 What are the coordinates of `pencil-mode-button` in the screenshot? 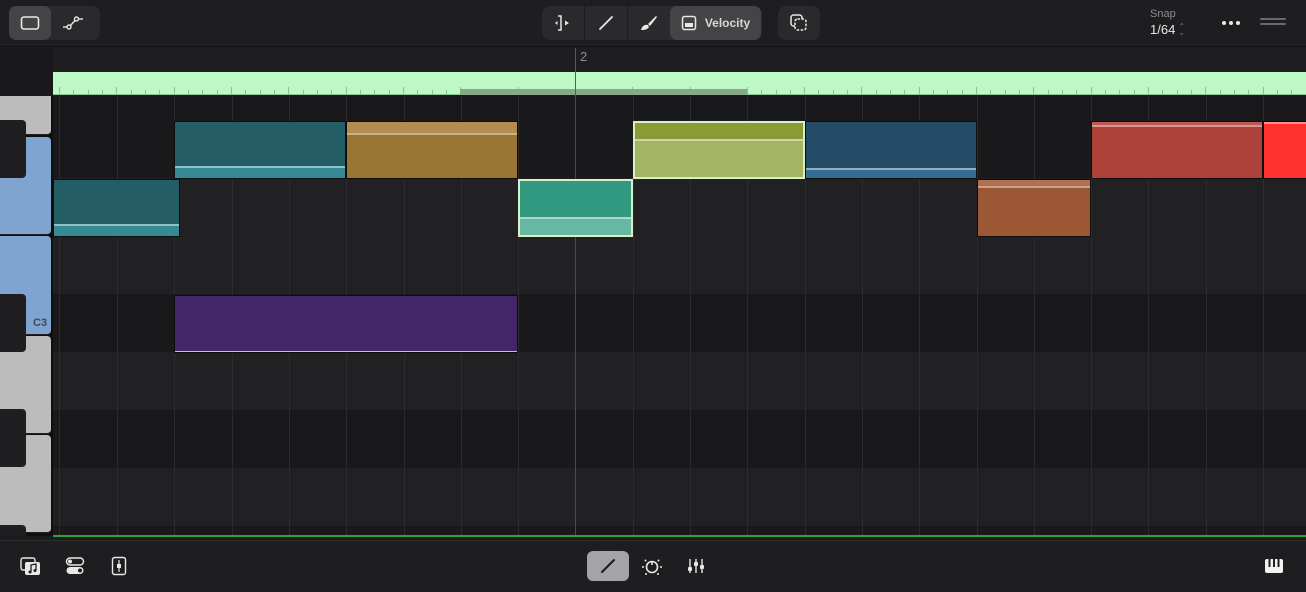 It's located at (608, 566).